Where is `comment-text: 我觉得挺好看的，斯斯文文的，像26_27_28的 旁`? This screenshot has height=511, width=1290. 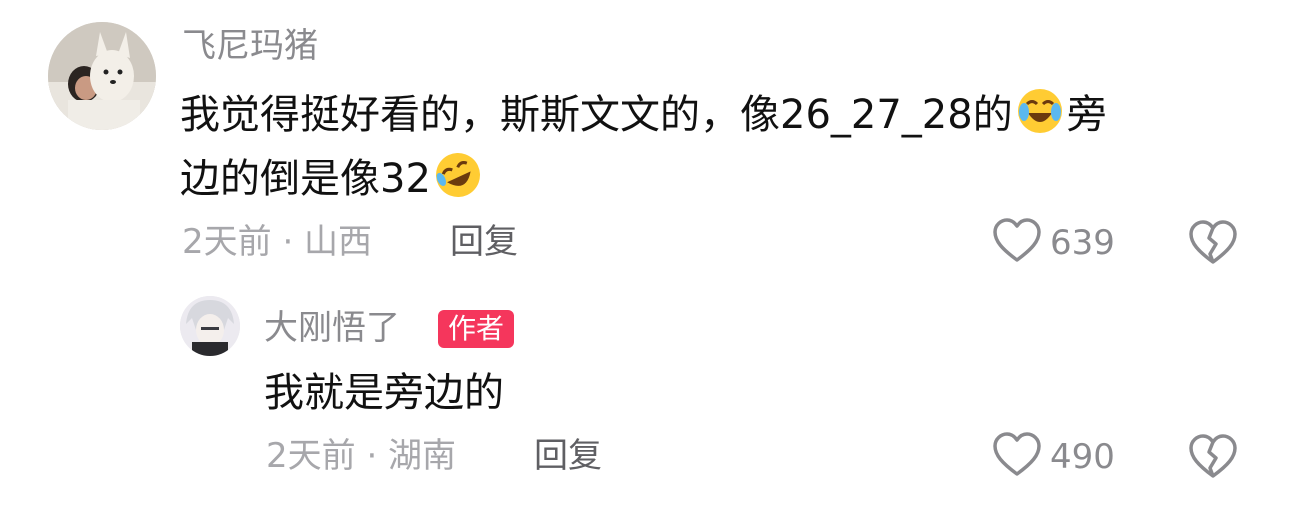
comment-text: 我觉得挺好看的，斯斯文文的，像26_27_28的 旁 is located at coordinates (643, 115).